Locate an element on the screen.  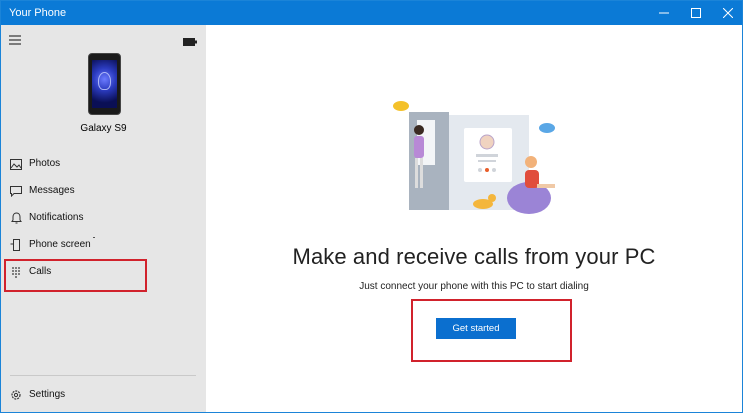
minimize-icon is located at coordinates (664, 13).